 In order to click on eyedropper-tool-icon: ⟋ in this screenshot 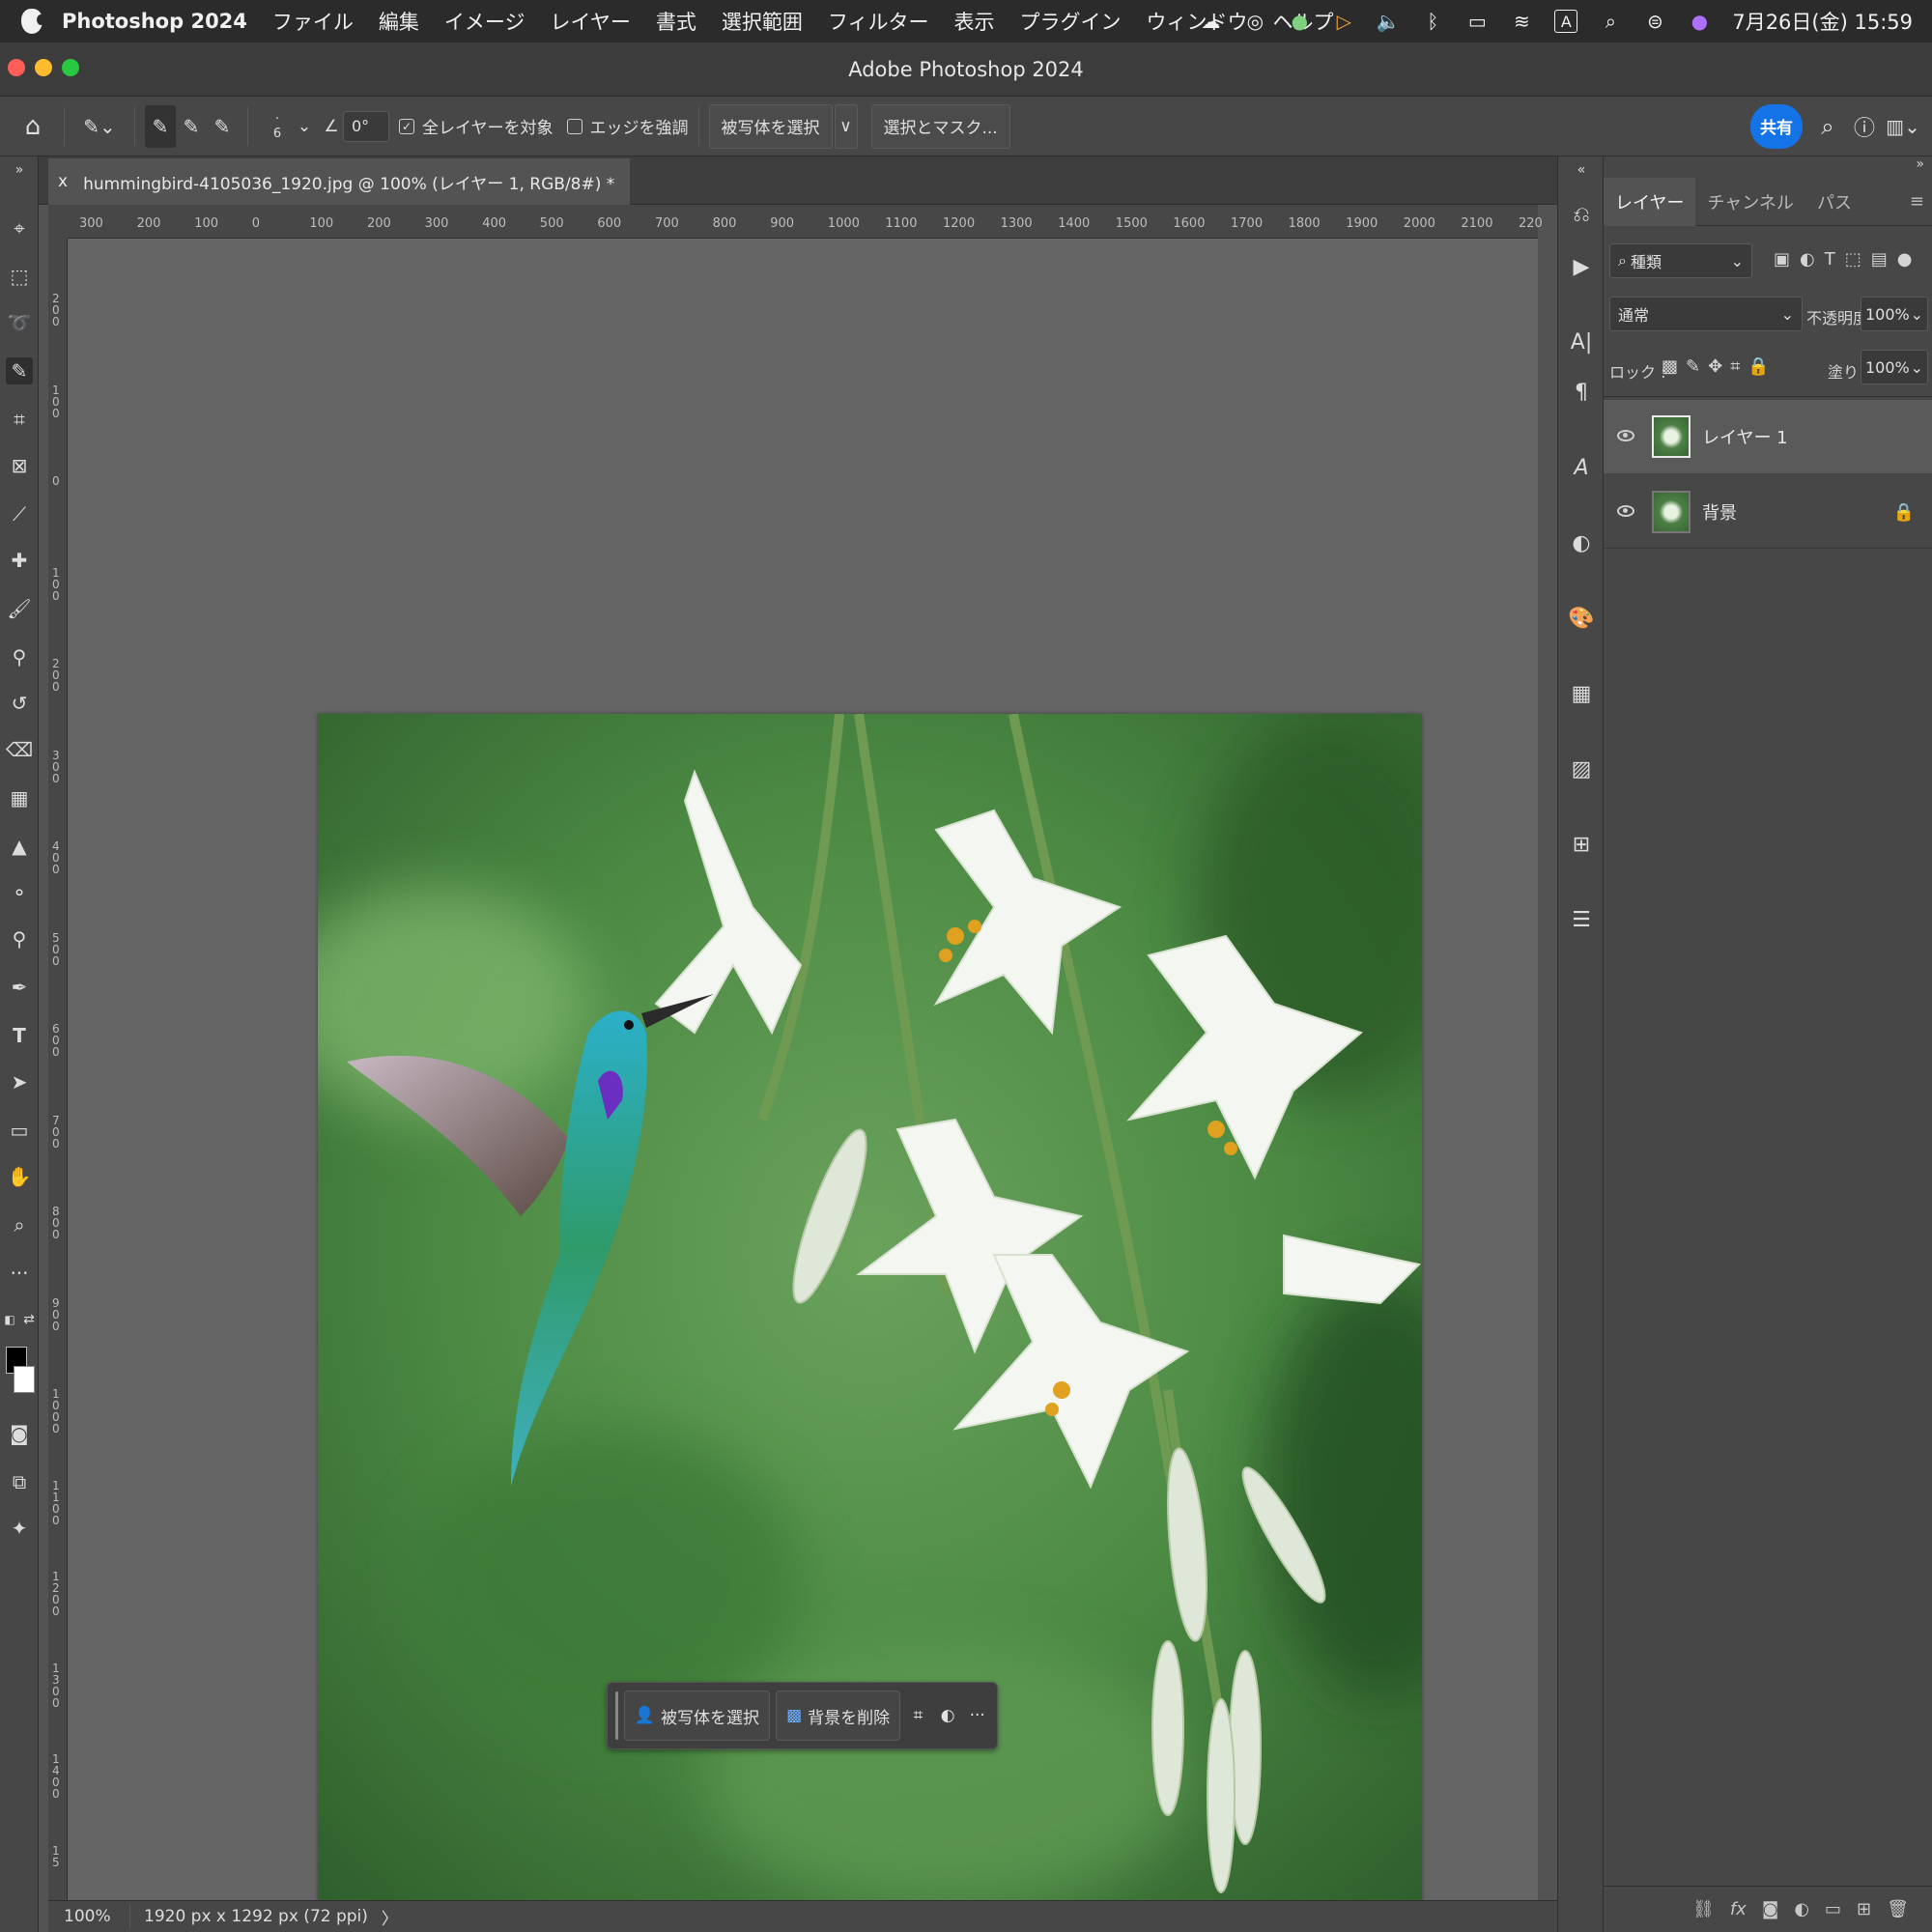, I will do `click(19, 513)`.